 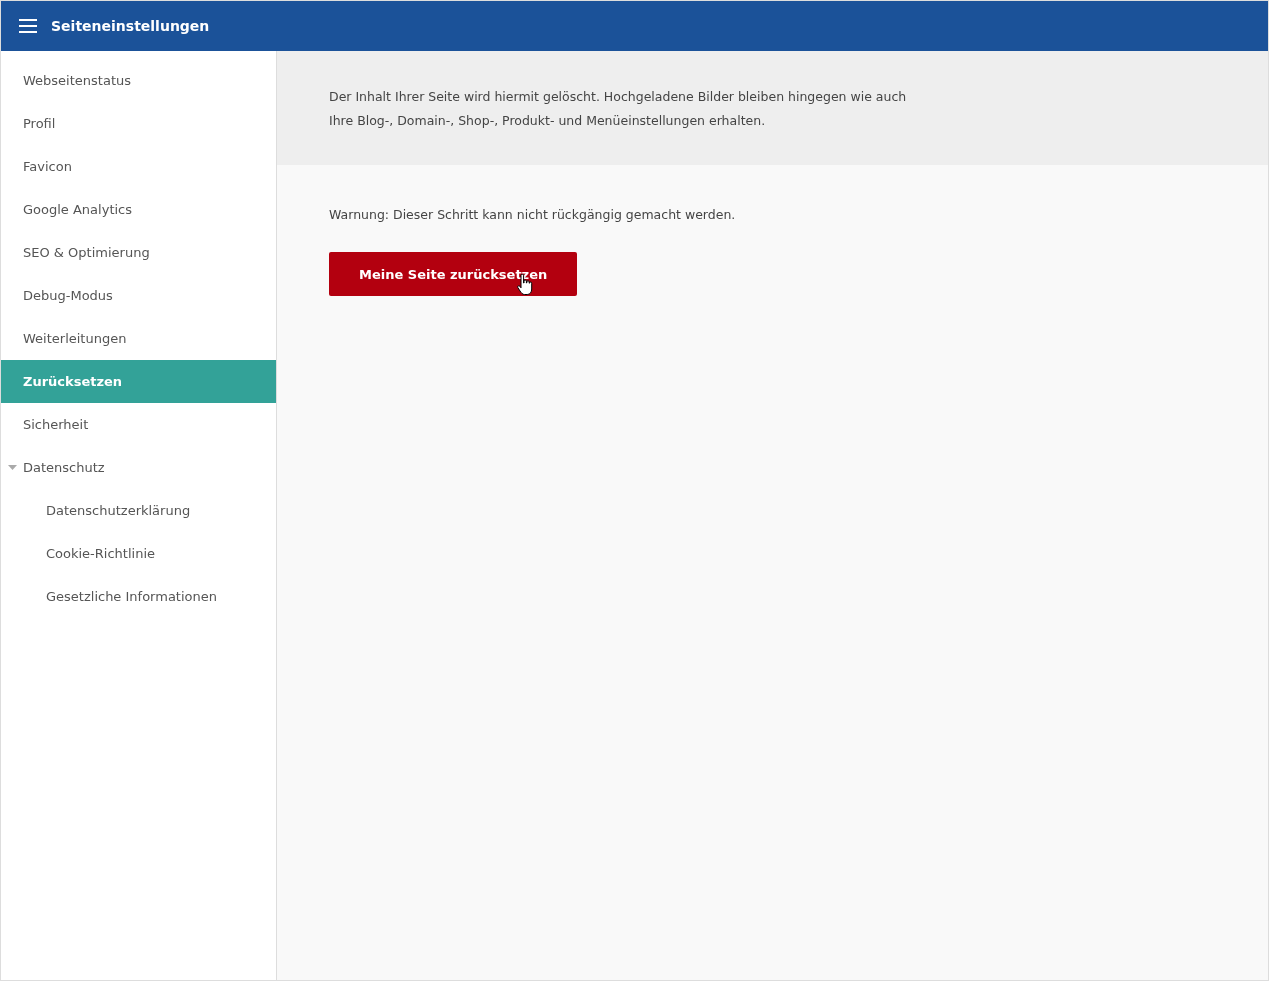 I want to click on info-text: Der Inhalt Ihrer Seite wird hiermit gelöscht. Hochgeladene Bilder bleiben hingegen wie auch Ihre Blog-, Domain-, Shop-, Produkt- und Menüeinstellungen erhalten., so click(x=618, y=109).